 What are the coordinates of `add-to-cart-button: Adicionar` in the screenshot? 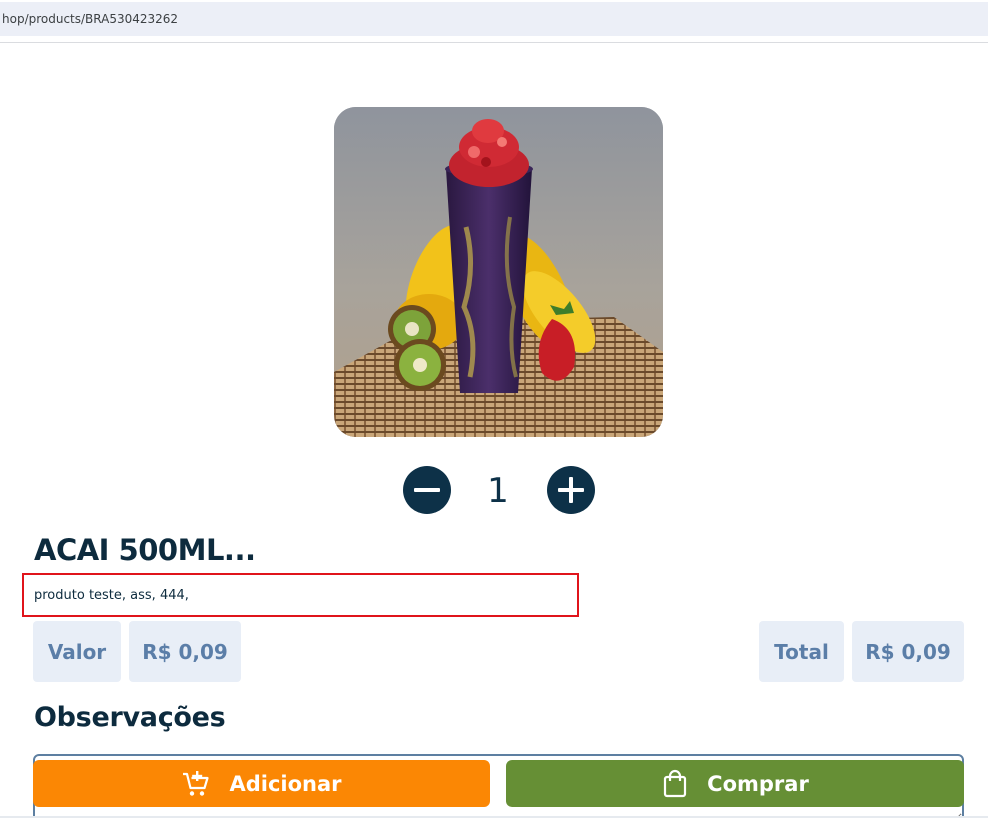 It's located at (261, 783).